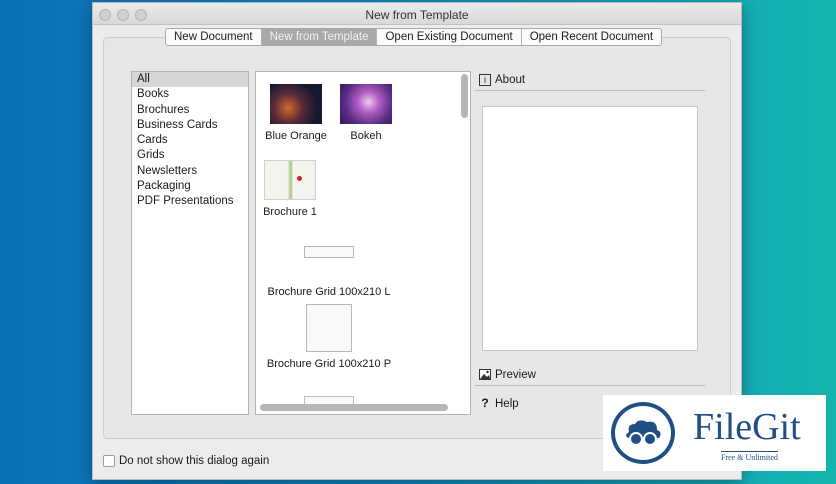 Image resolution: width=836 pixels, height=484 pixels. What do you see at coordinates (485, 375) in the screenshot?
I see `image-icon` at bounding box center [485, 375].